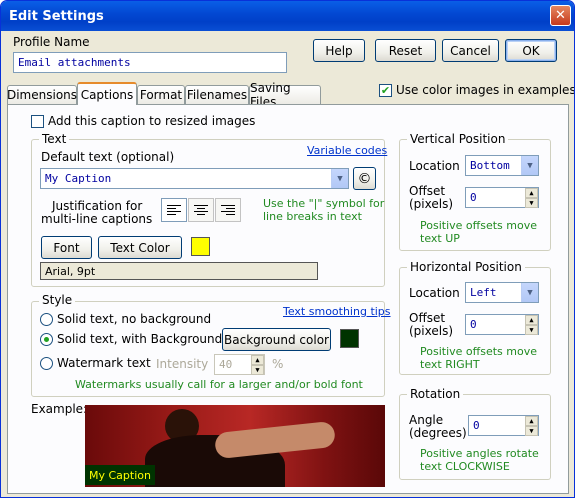 The height and width of the screenshot is (498, 575). Describe the element at coordinates (140, 247) in the screenshot. I see `text-color-button: Text Color` at that location.